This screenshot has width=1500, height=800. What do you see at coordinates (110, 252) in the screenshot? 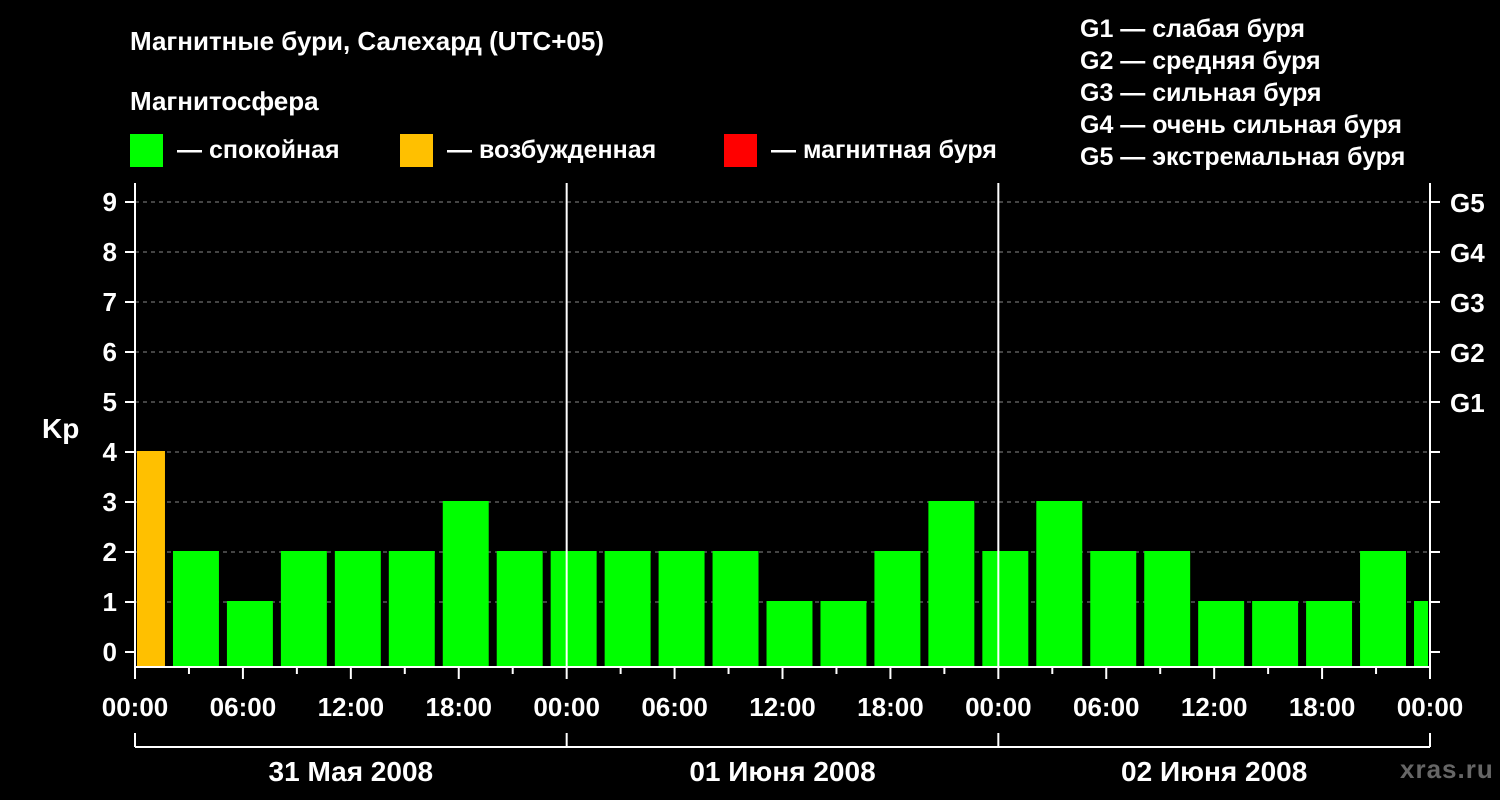
I see `y-tick-label: 8` at bounding box center [110, 252].